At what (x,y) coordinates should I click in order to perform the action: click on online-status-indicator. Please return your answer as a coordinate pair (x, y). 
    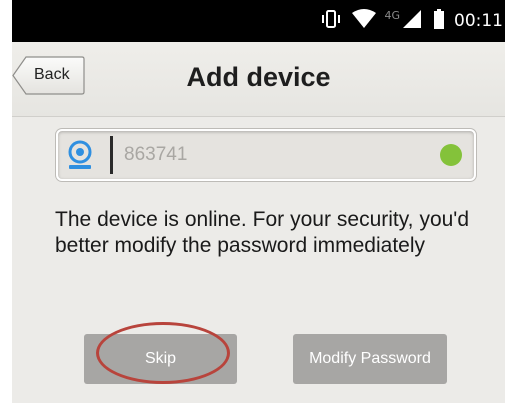
    Looking at the image, I should click on (451, 155).